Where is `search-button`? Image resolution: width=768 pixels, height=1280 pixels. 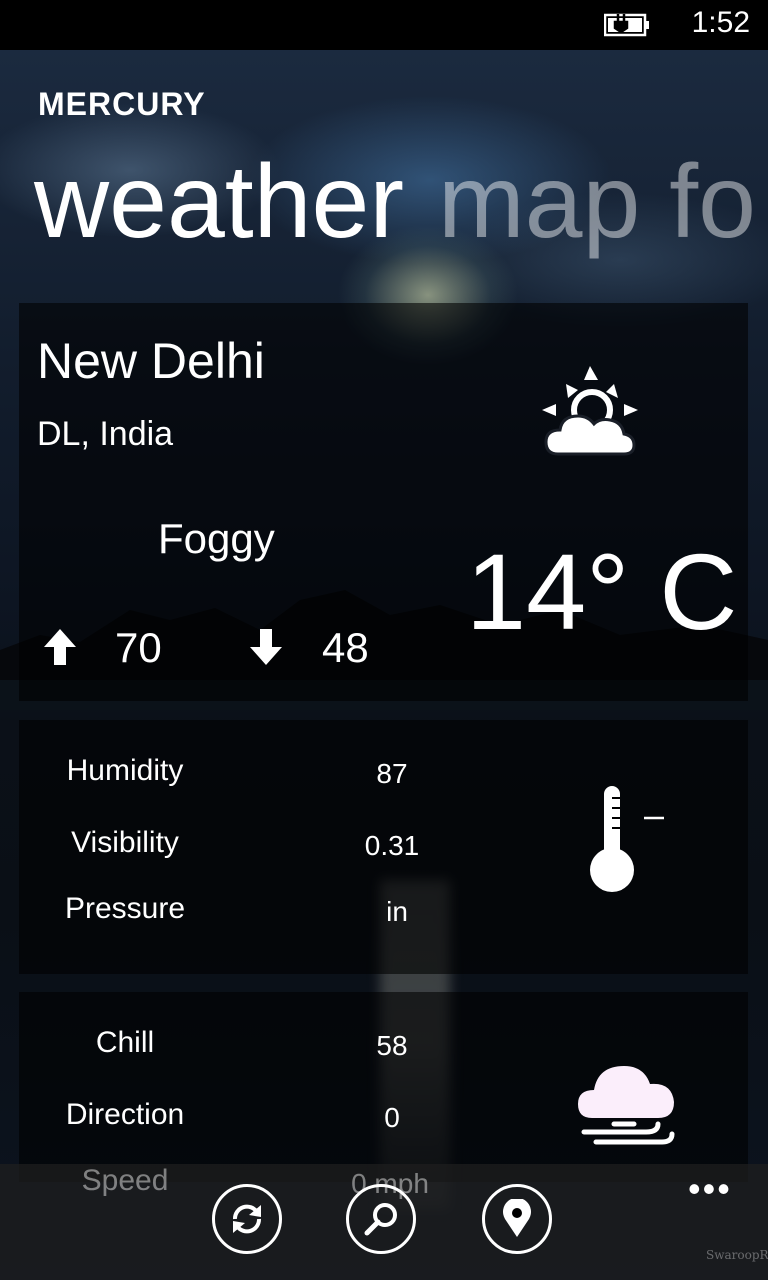
search-button is located at coordinates (381, 1219).